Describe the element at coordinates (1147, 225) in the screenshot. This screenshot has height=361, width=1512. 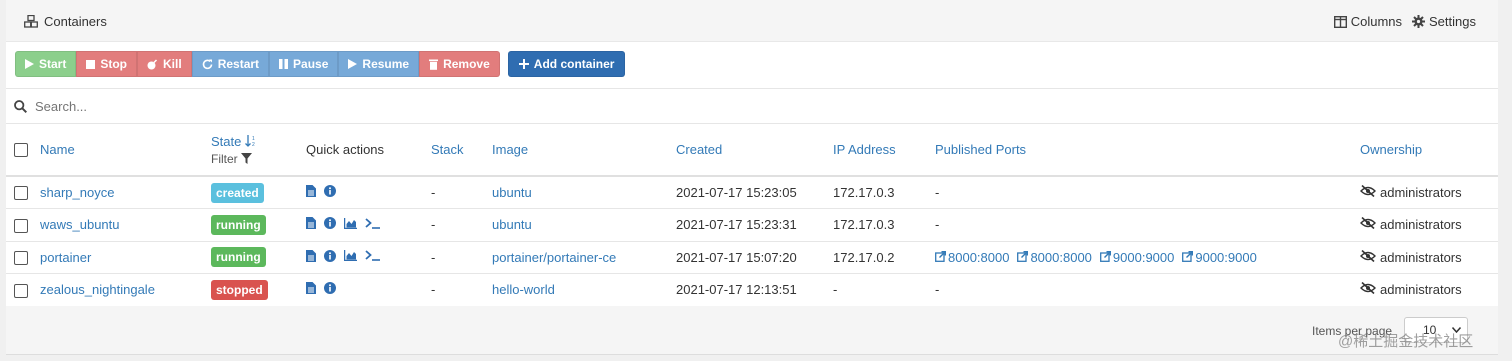
I see `ports-cell: -` at that location.